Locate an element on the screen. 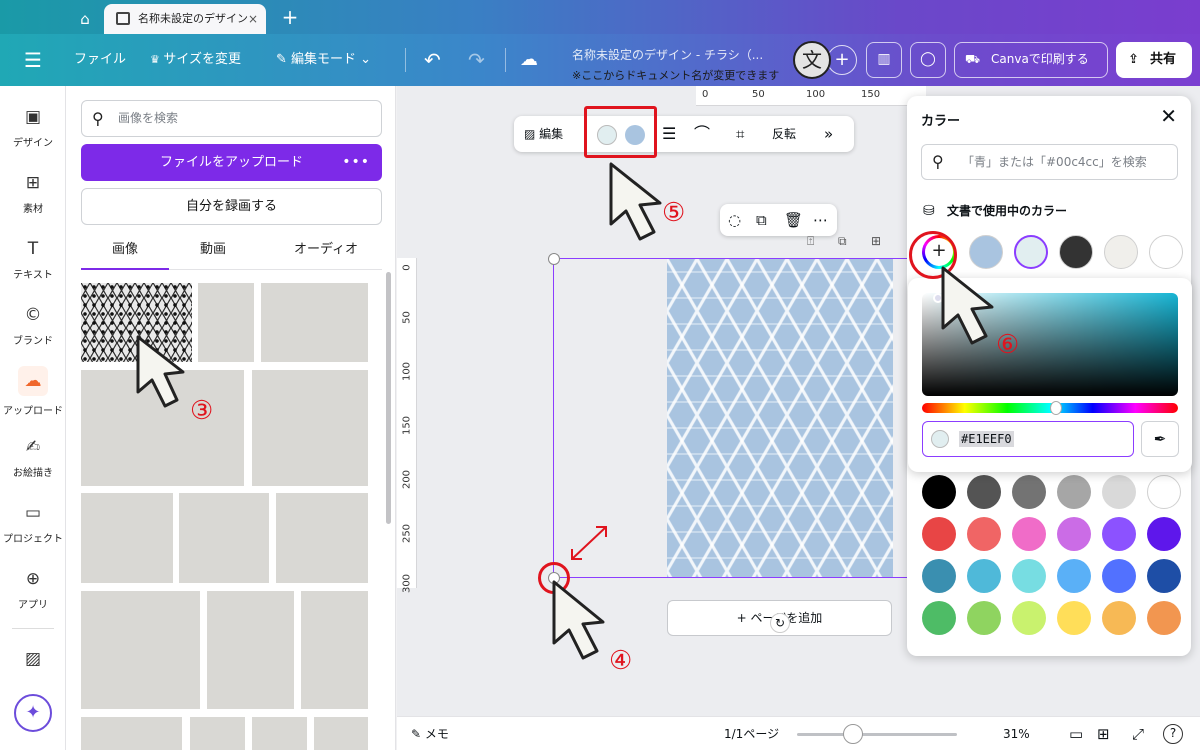 This screenshot has width=1200, height=750. annotation-number-6: ⑥ is located at coordinates (1008, 345).